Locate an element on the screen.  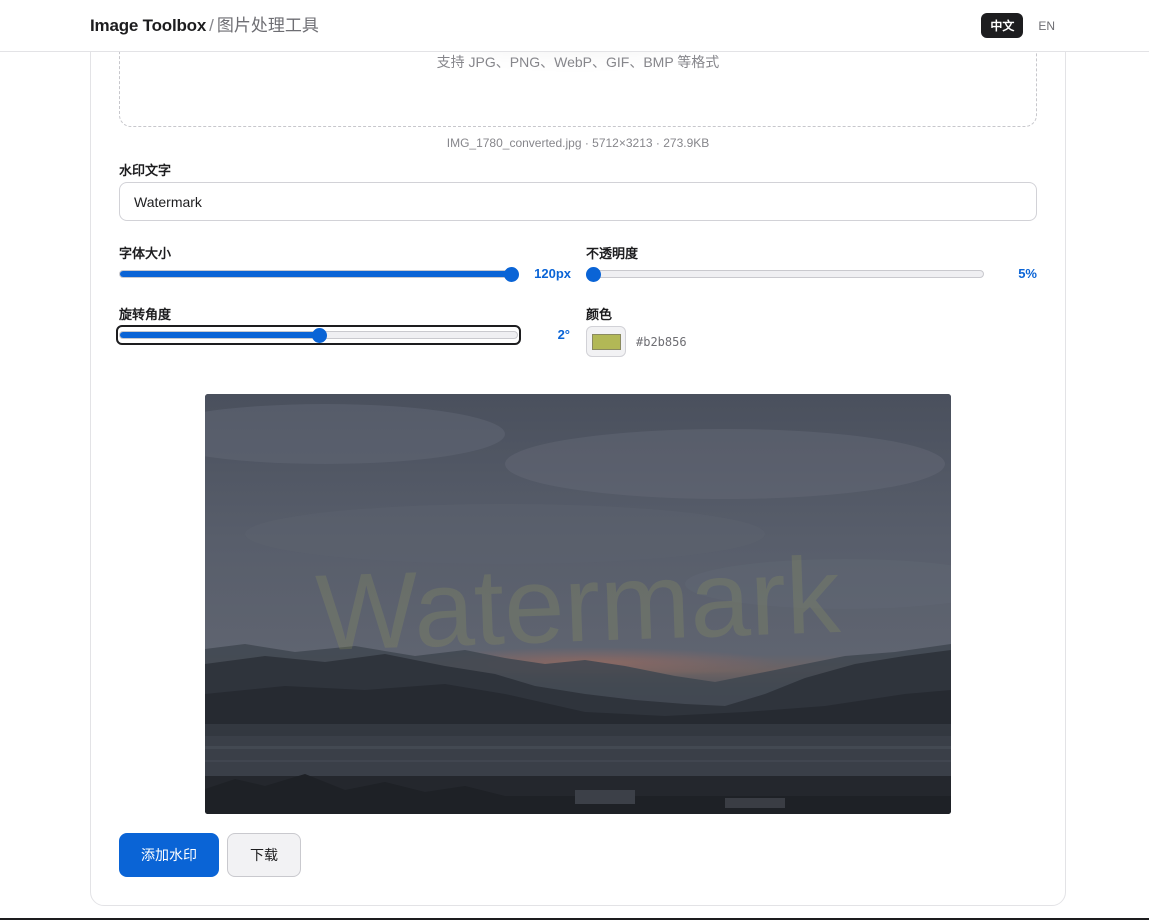
opacity-label: 不透明度 is located at coordinates (612, 253).